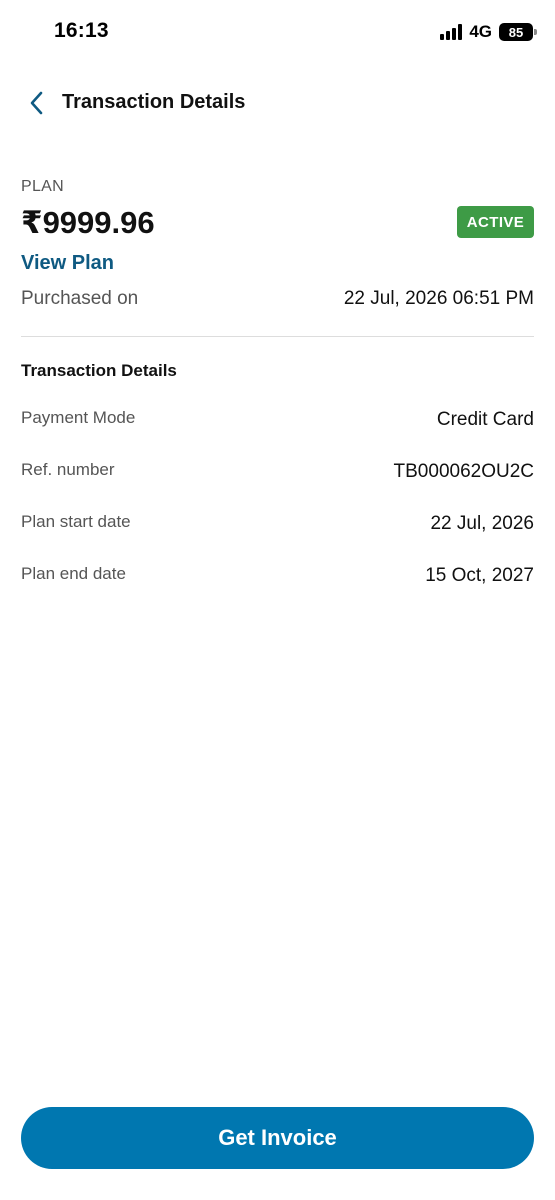 The image size is (555, 1200). What do you see at coordinates (80, 298) in the screenshot?
I see `purchased-label: Purchased on` at bounding box center [80, 298].